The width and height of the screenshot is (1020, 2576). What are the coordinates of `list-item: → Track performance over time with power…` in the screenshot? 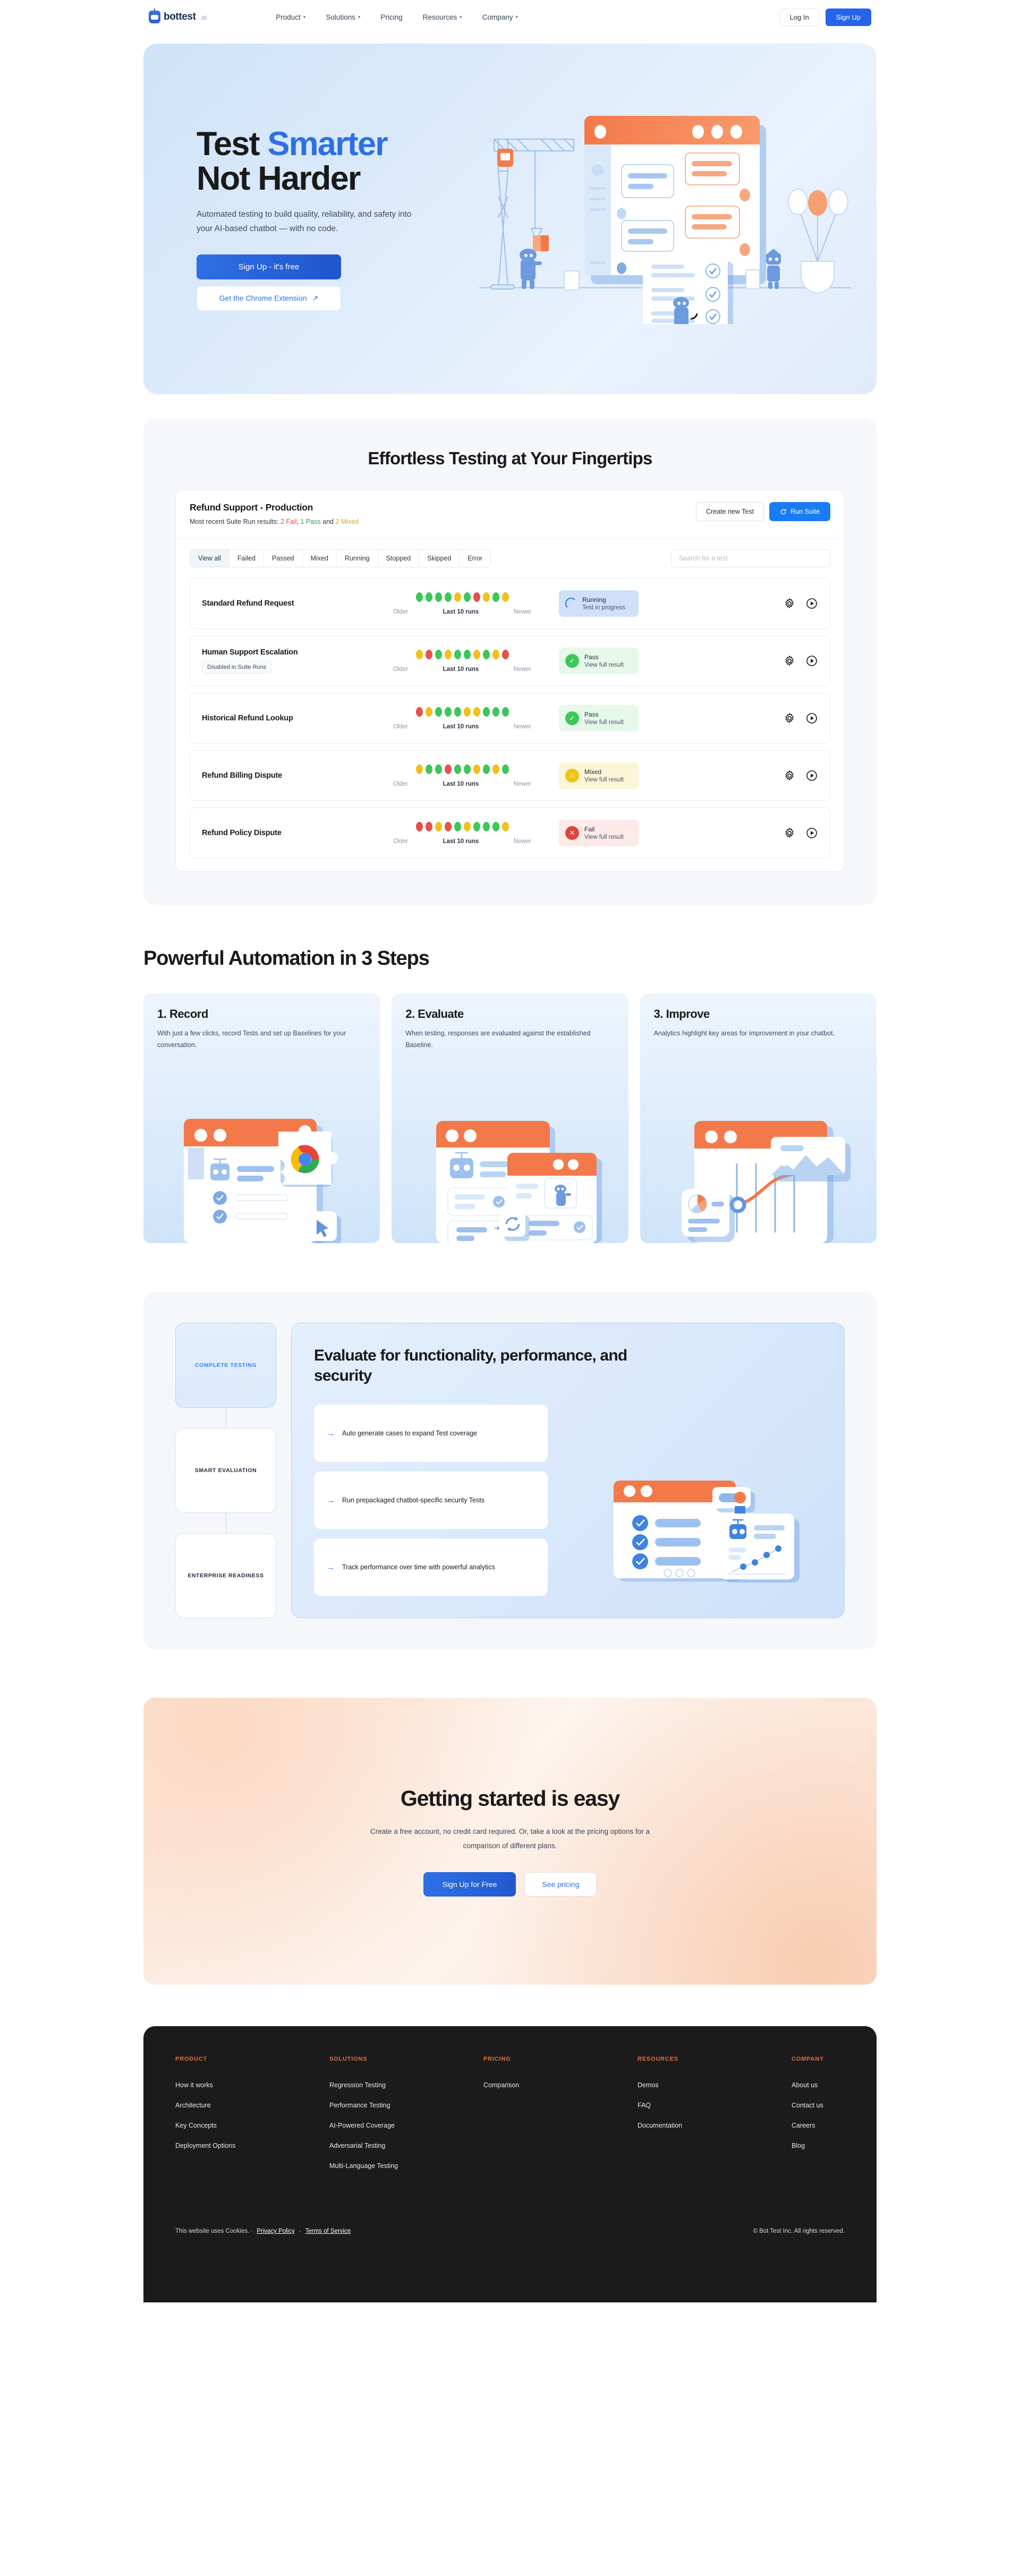 It's located at (431, 1567).